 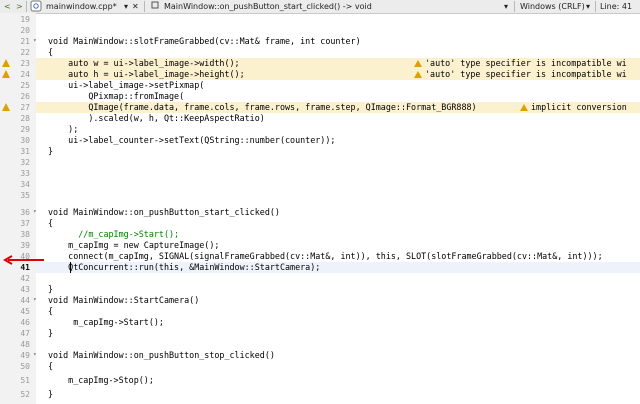 I want to click on cpp-file-icon, so click(x=36, y=6).